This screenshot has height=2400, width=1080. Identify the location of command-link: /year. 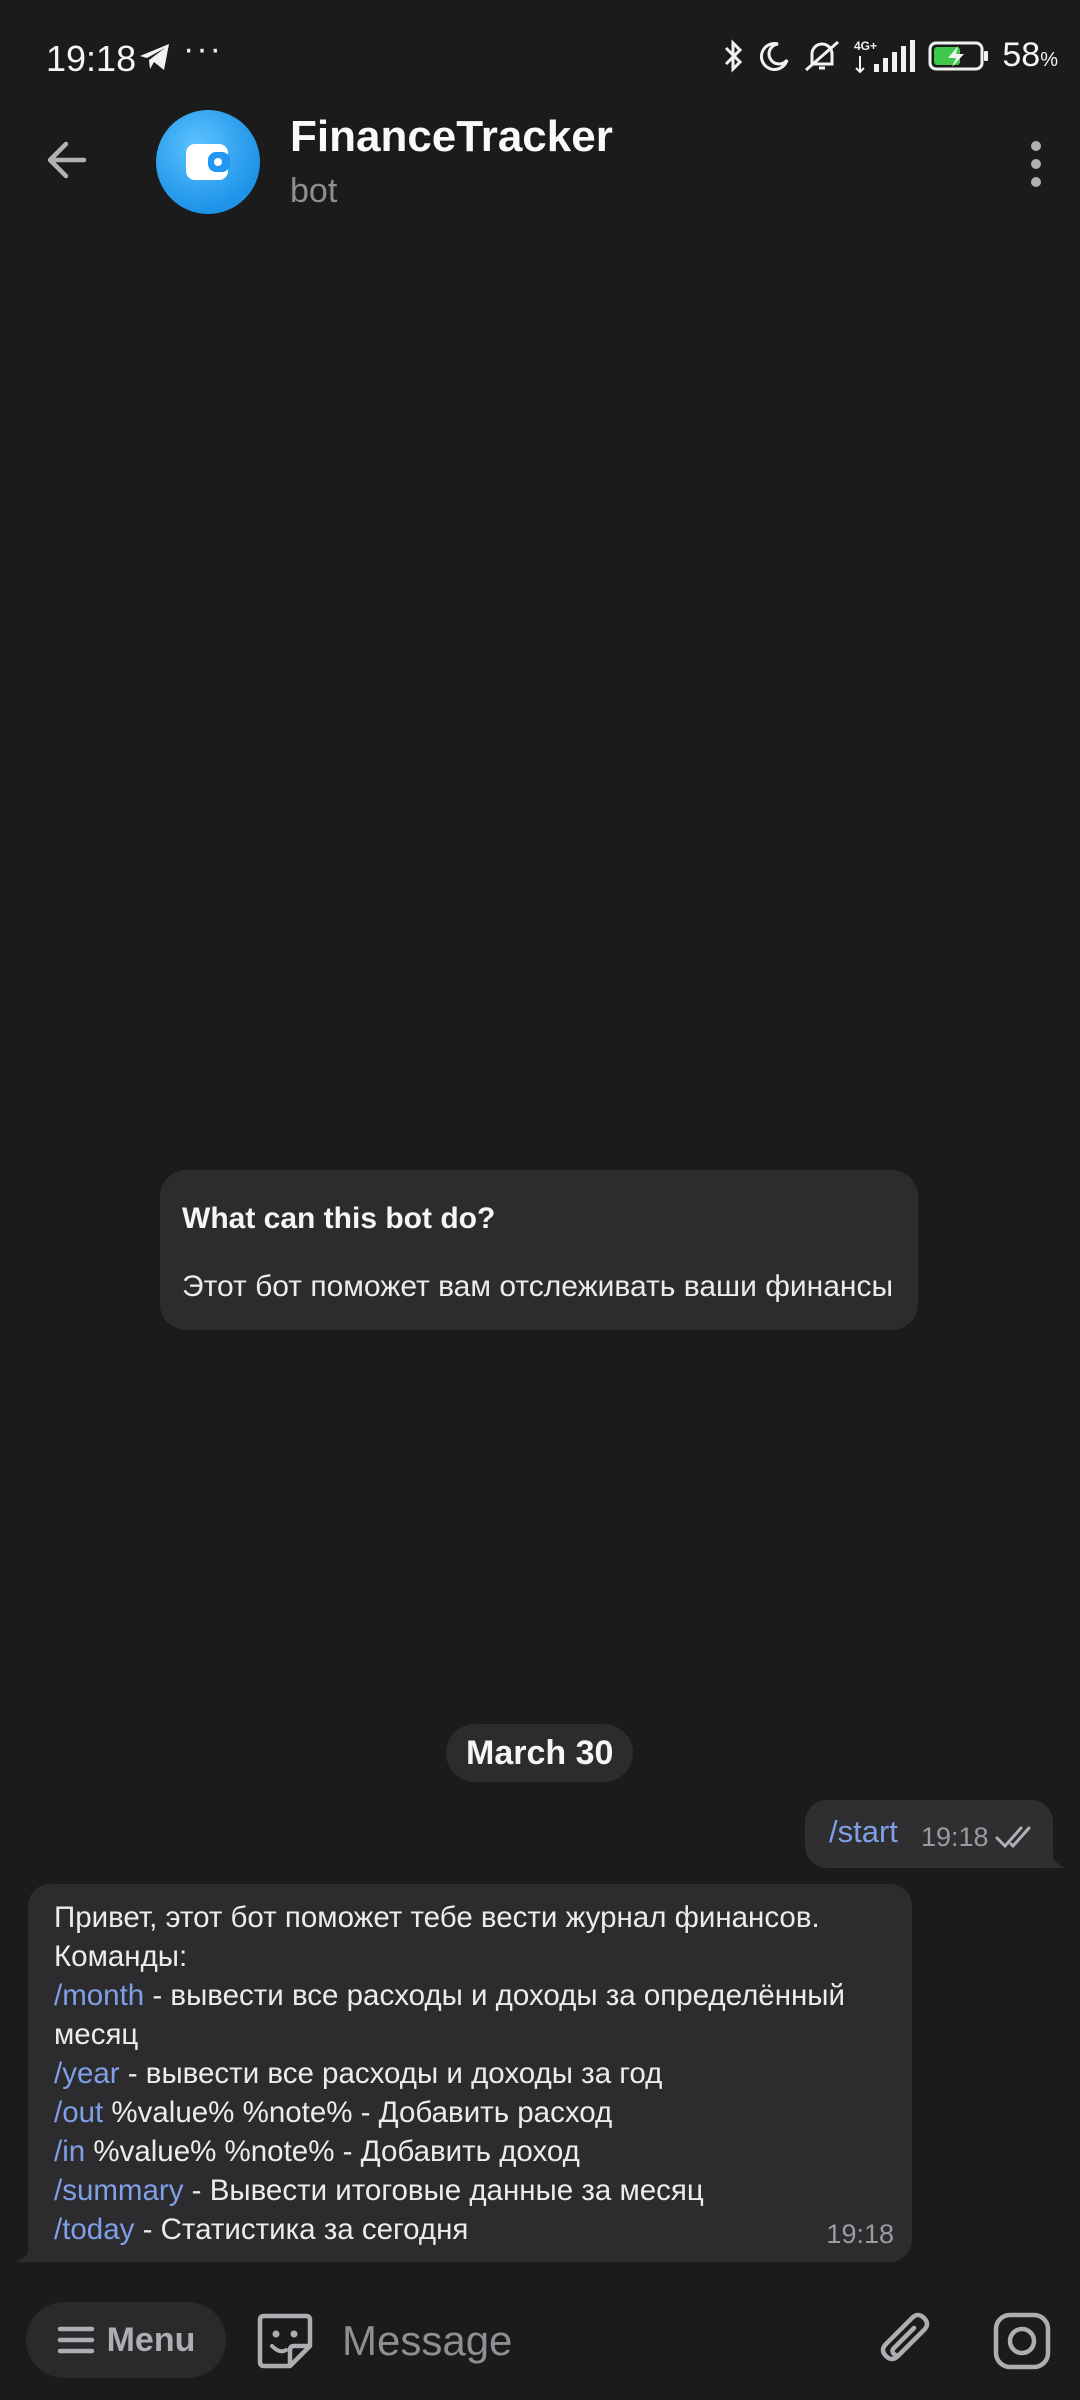
(87, 2073).